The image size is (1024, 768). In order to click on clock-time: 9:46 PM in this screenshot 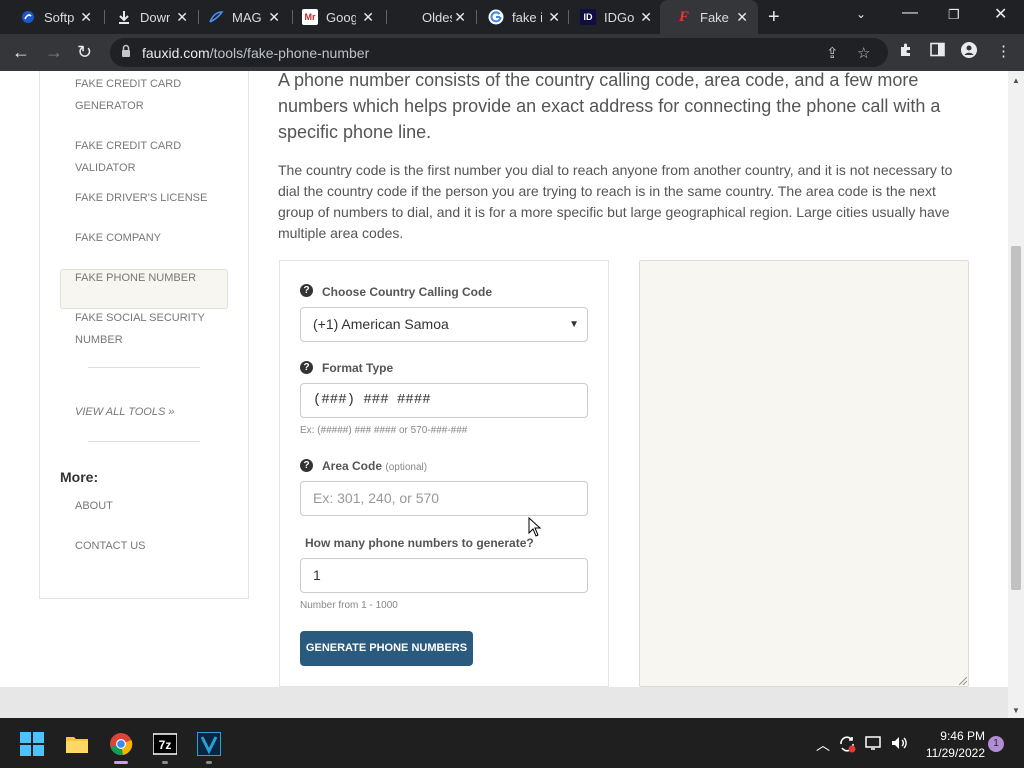, I will do `click(962, 736)`.